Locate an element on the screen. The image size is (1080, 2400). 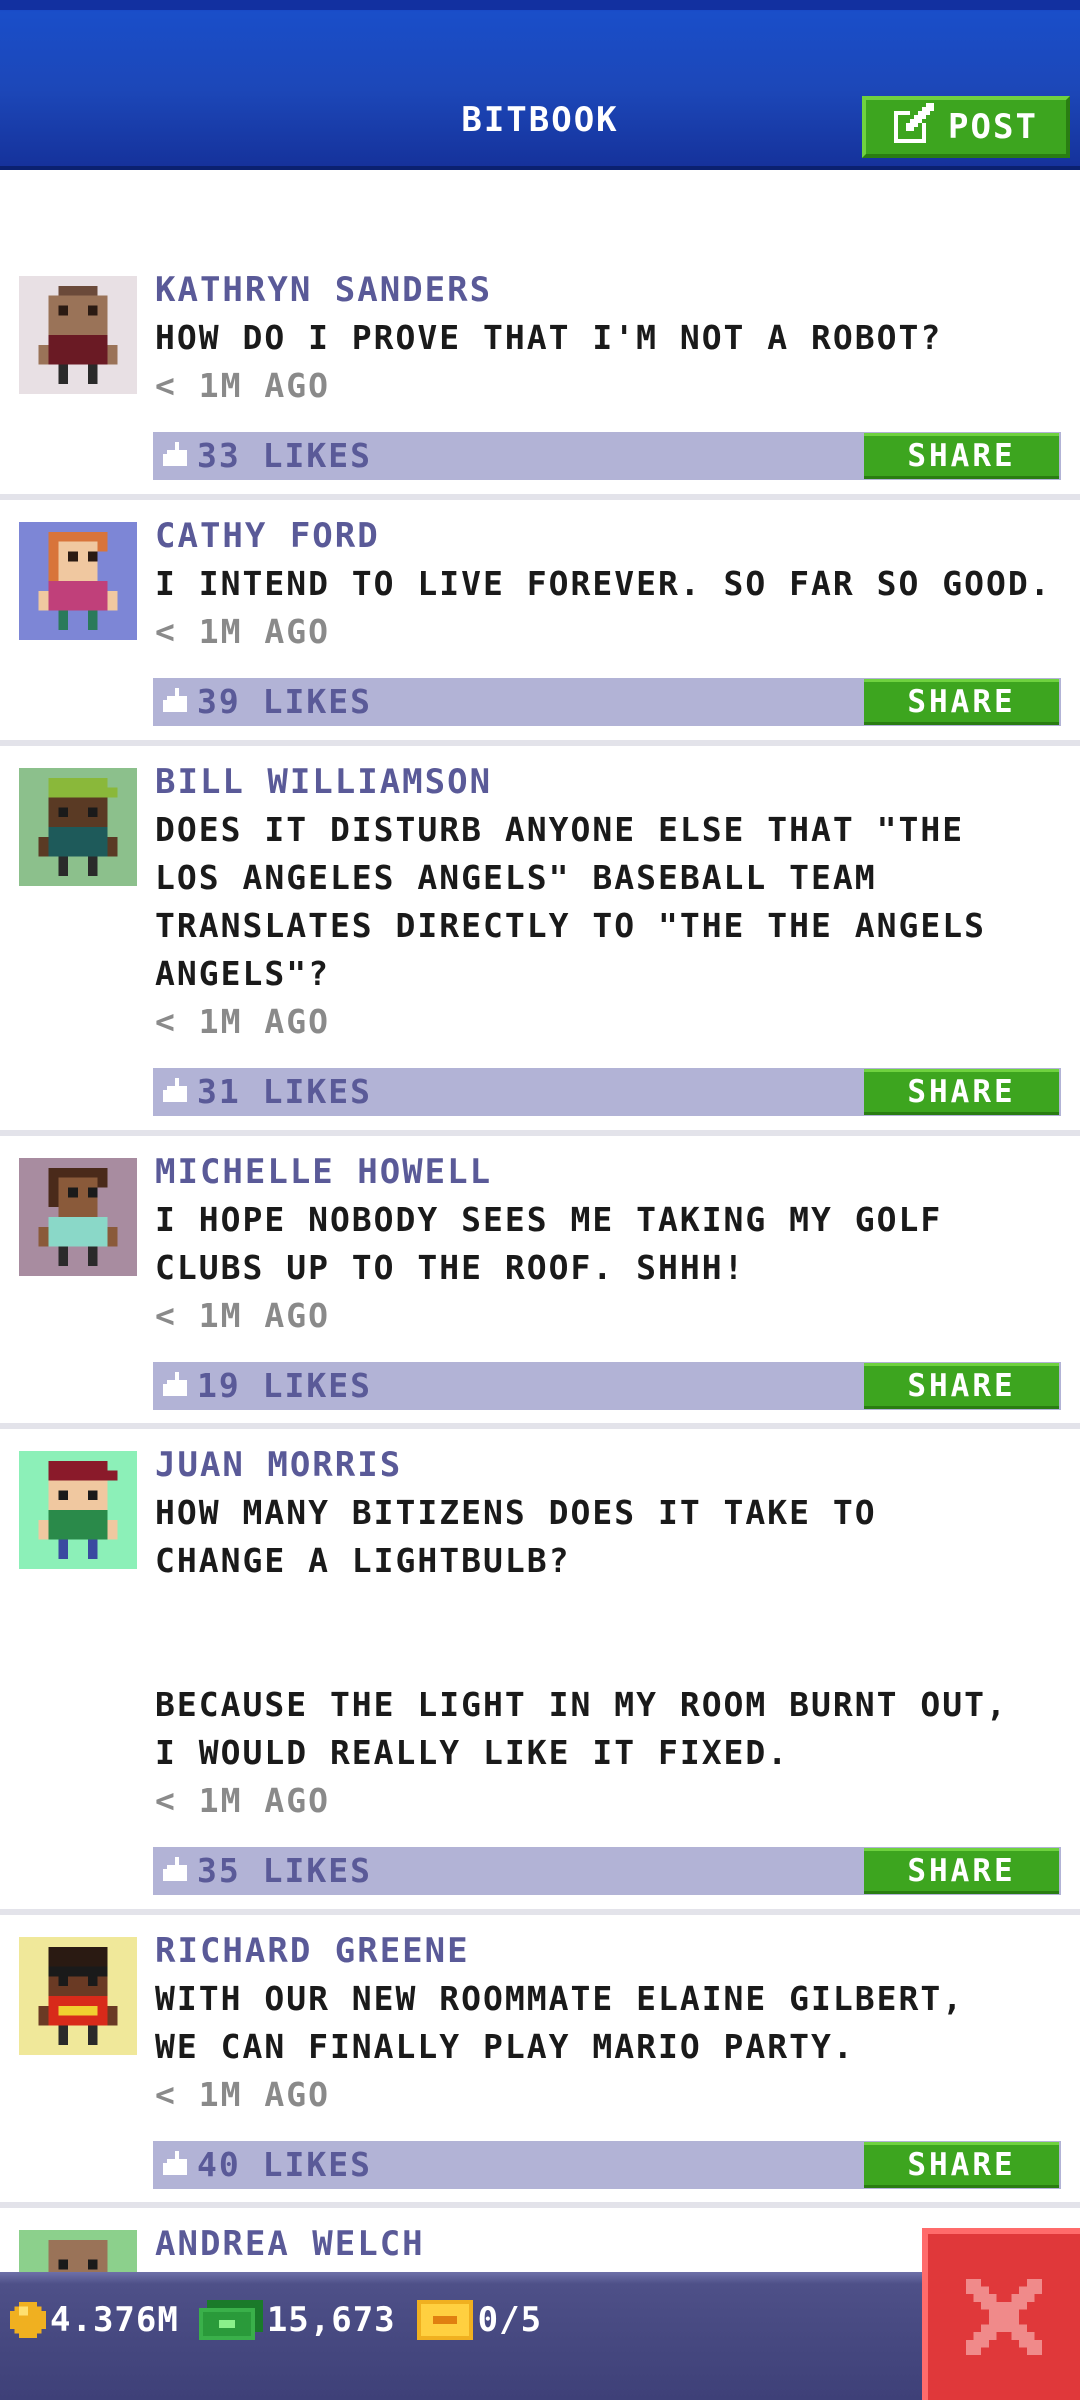
post-author: BILL WILLIAMSON is located at coordinates (607, 782).